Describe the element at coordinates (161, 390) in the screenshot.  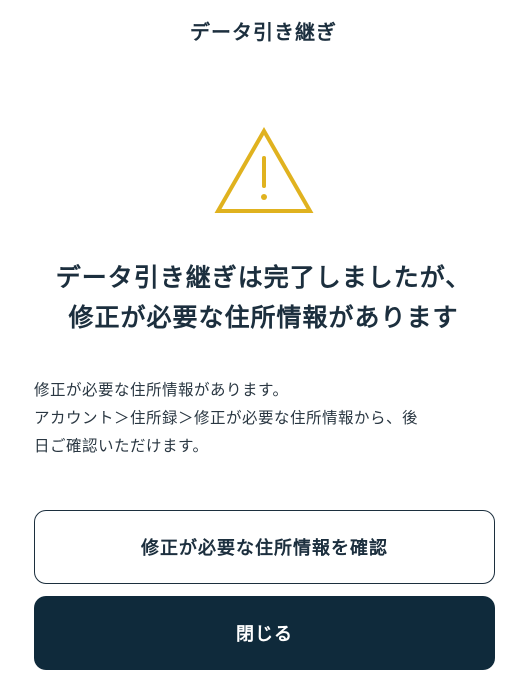
I see `alert-message-line-1: 修正が必要な住所情報があります。` at that location.